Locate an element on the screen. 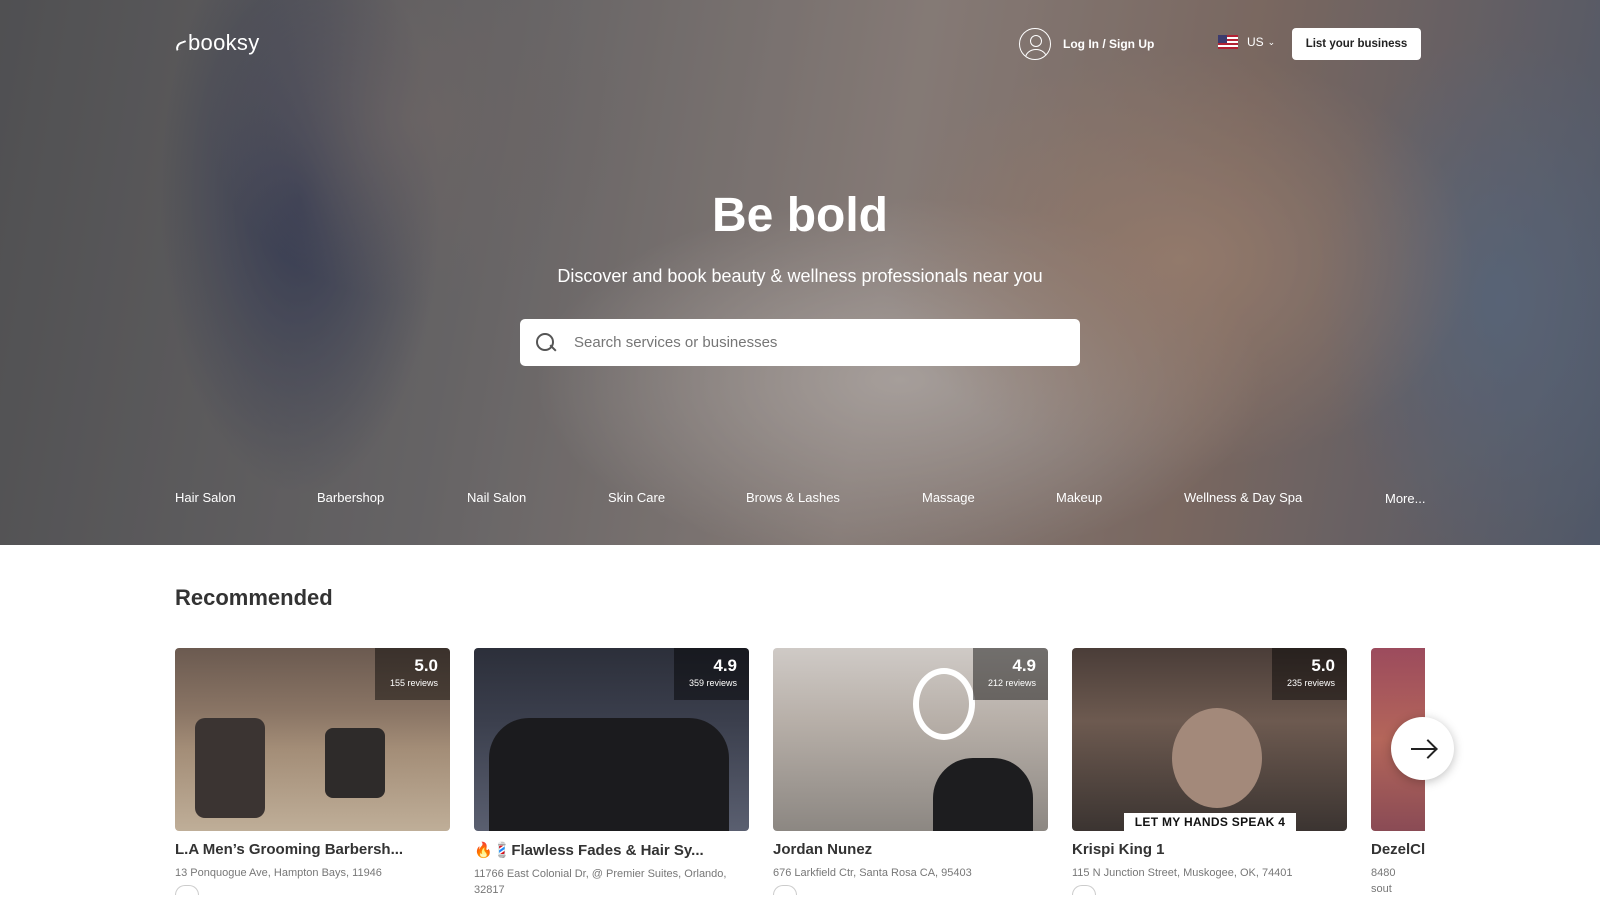 Image resolution: width=1600 pixels, height=900 pixels. business-photo: 4.9 212 reviews is located at coordinates (910, 739).